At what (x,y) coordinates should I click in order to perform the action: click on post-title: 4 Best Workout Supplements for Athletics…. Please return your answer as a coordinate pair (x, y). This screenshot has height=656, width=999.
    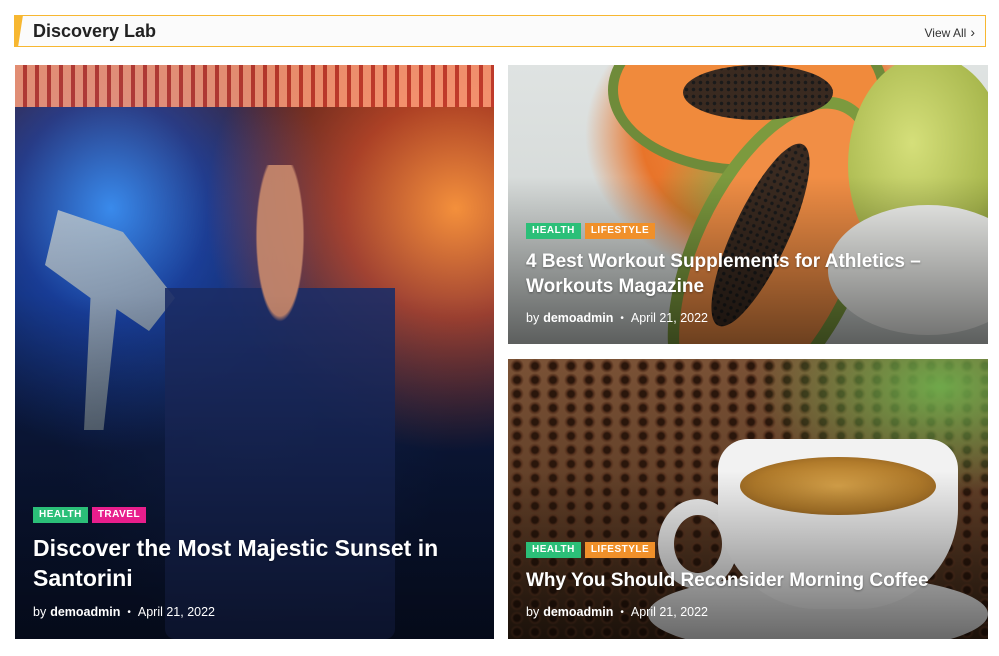
    Looking at the image, I should click on (746, 274).